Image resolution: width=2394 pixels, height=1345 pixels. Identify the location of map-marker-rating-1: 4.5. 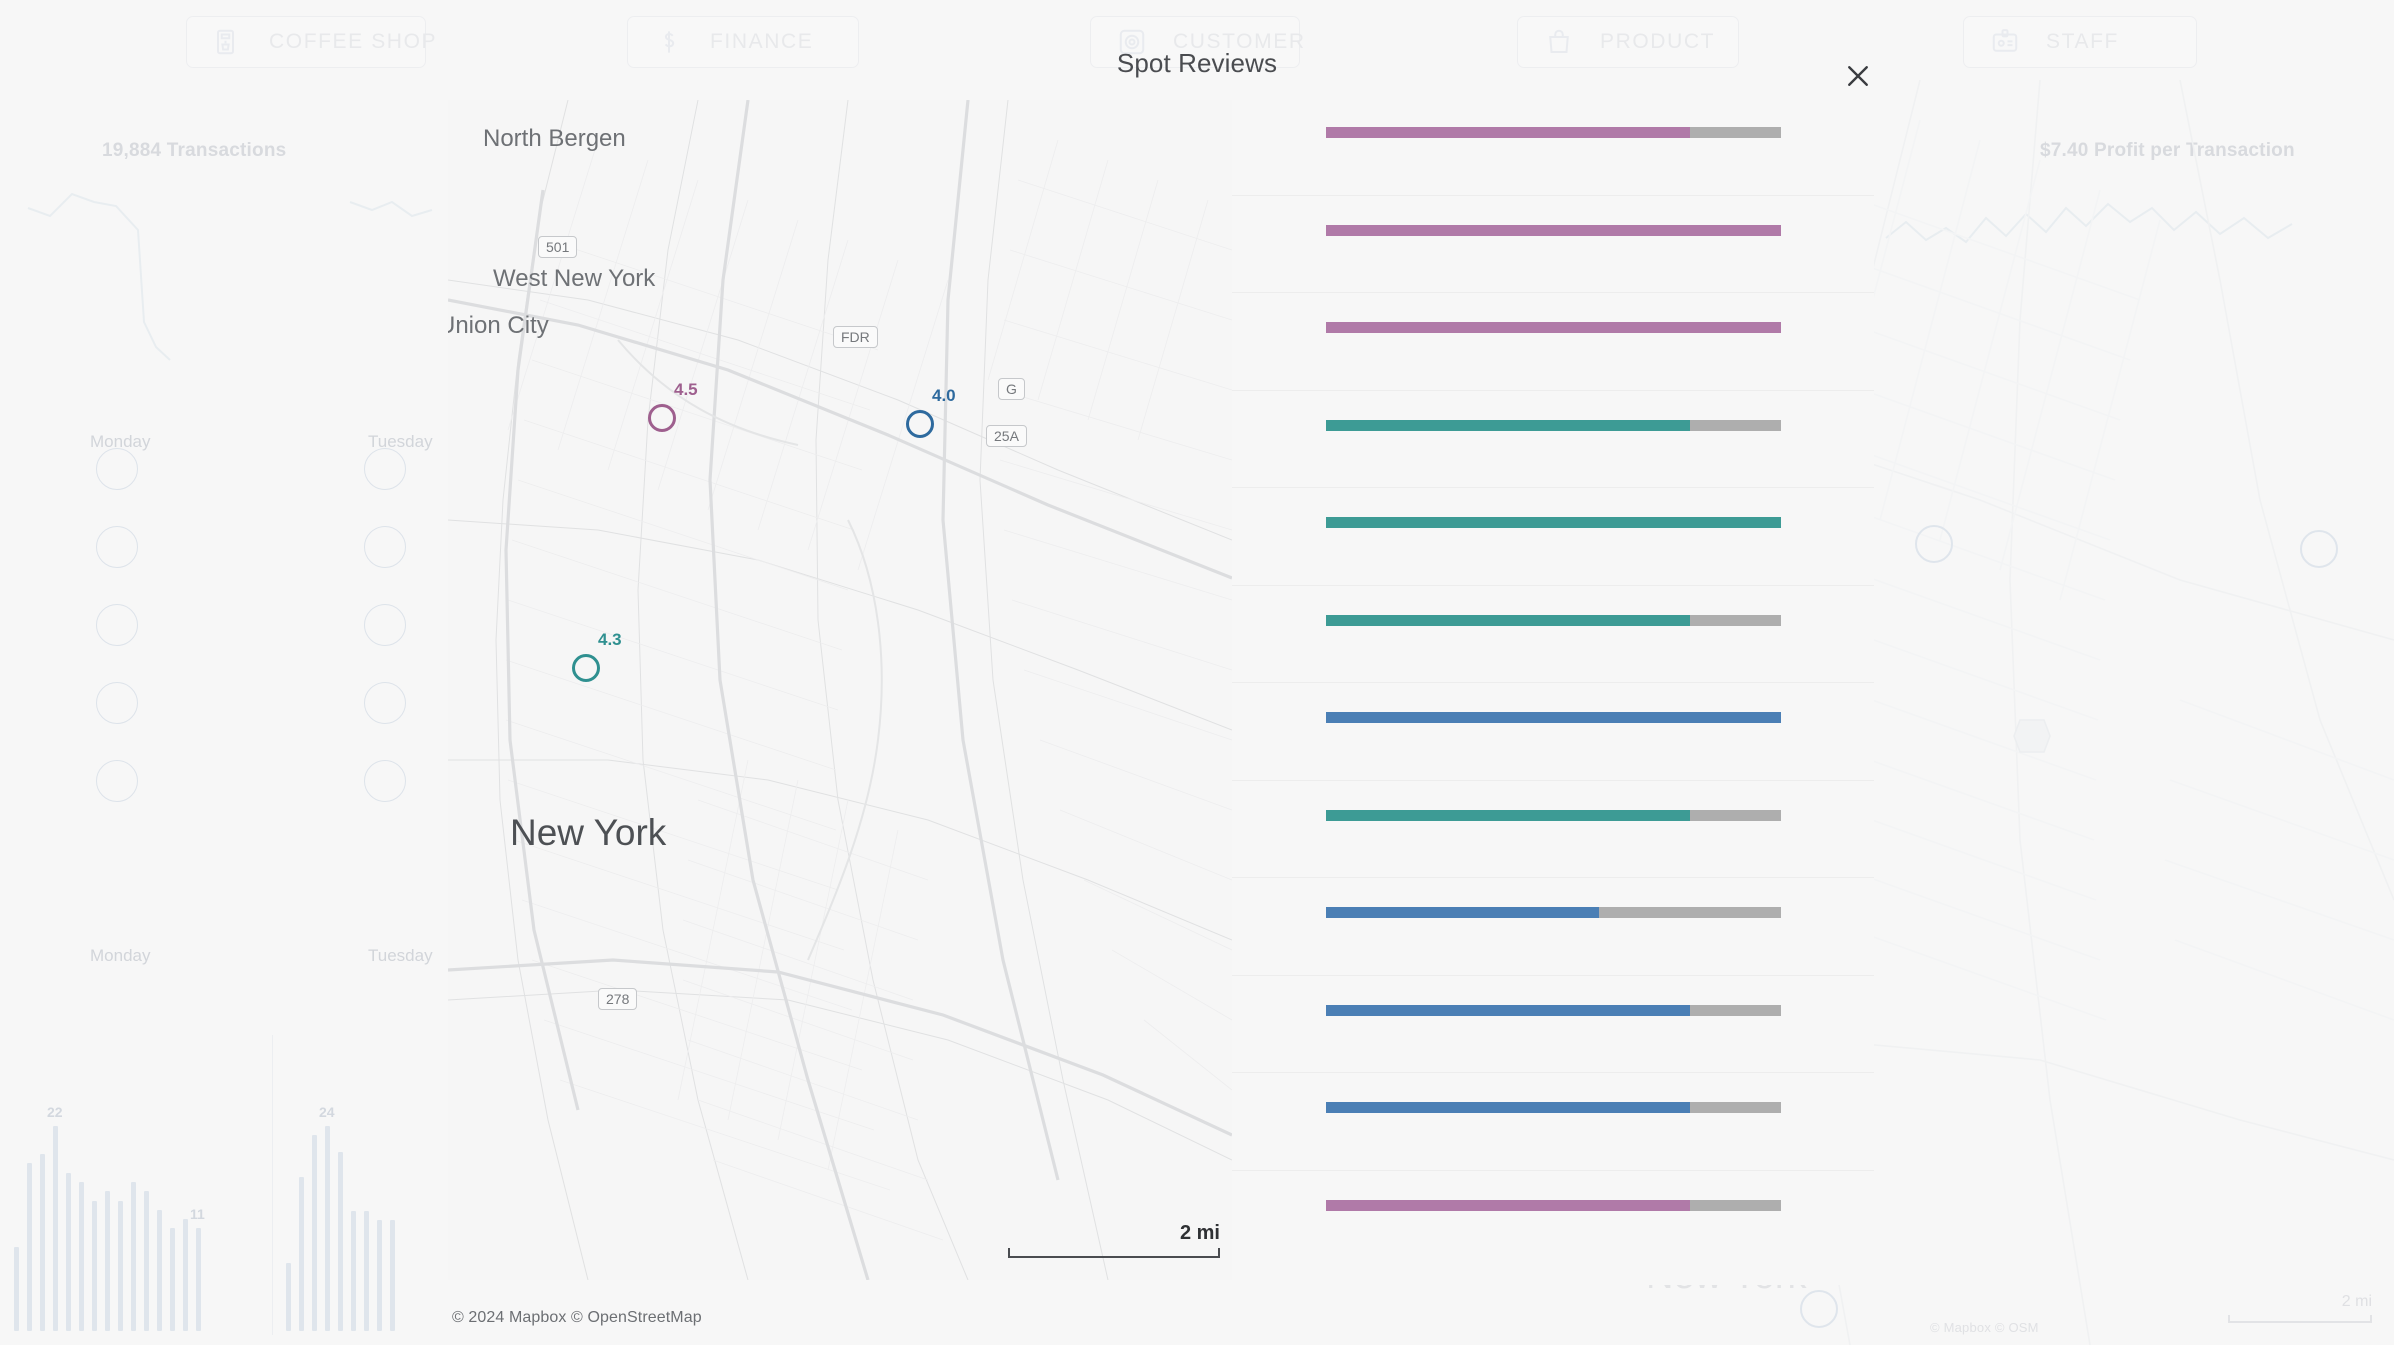
(673, 406).